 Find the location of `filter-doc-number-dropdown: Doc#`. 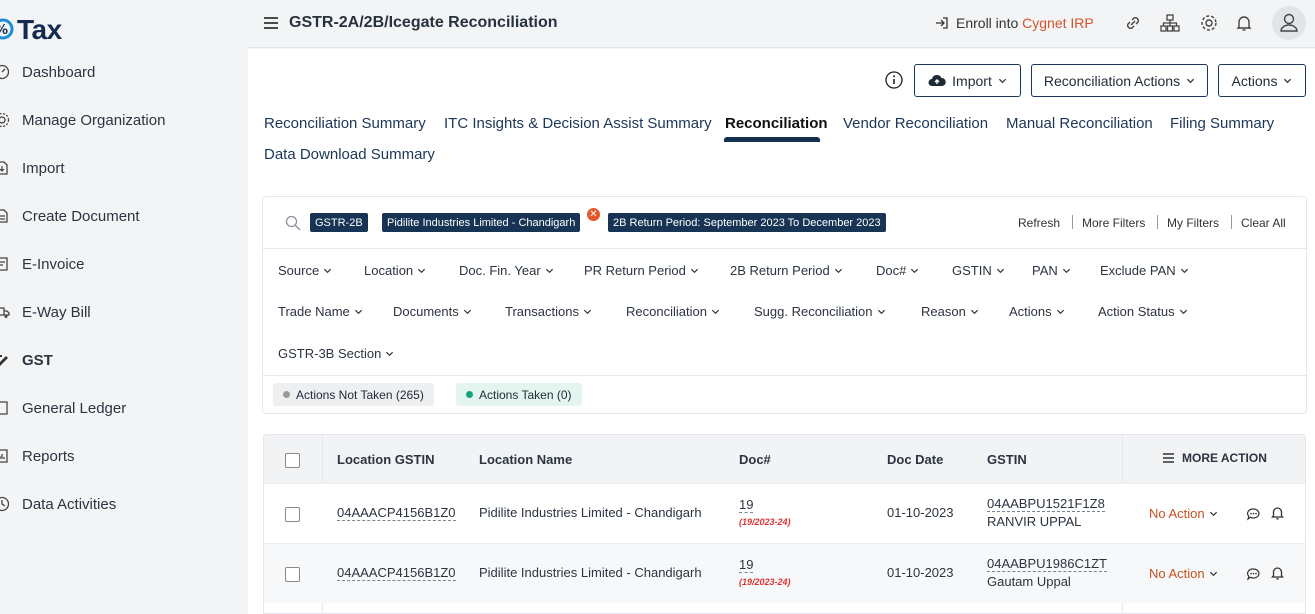

filter-doc-number-dropdown: Doc# is located at coordinates (897, 270).